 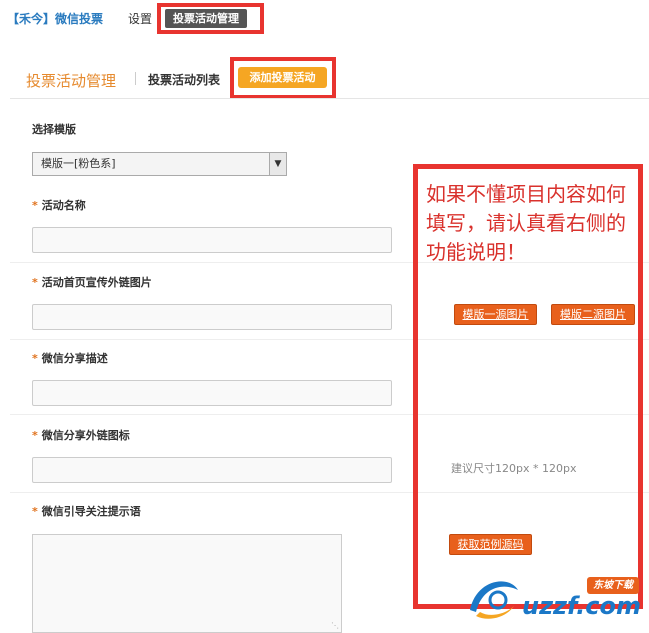 What do you see at coordinates (159, 164) in the screenshot?
I see `template-select: 模版一[粉色系] ▼` at bounding box center [159, 164].